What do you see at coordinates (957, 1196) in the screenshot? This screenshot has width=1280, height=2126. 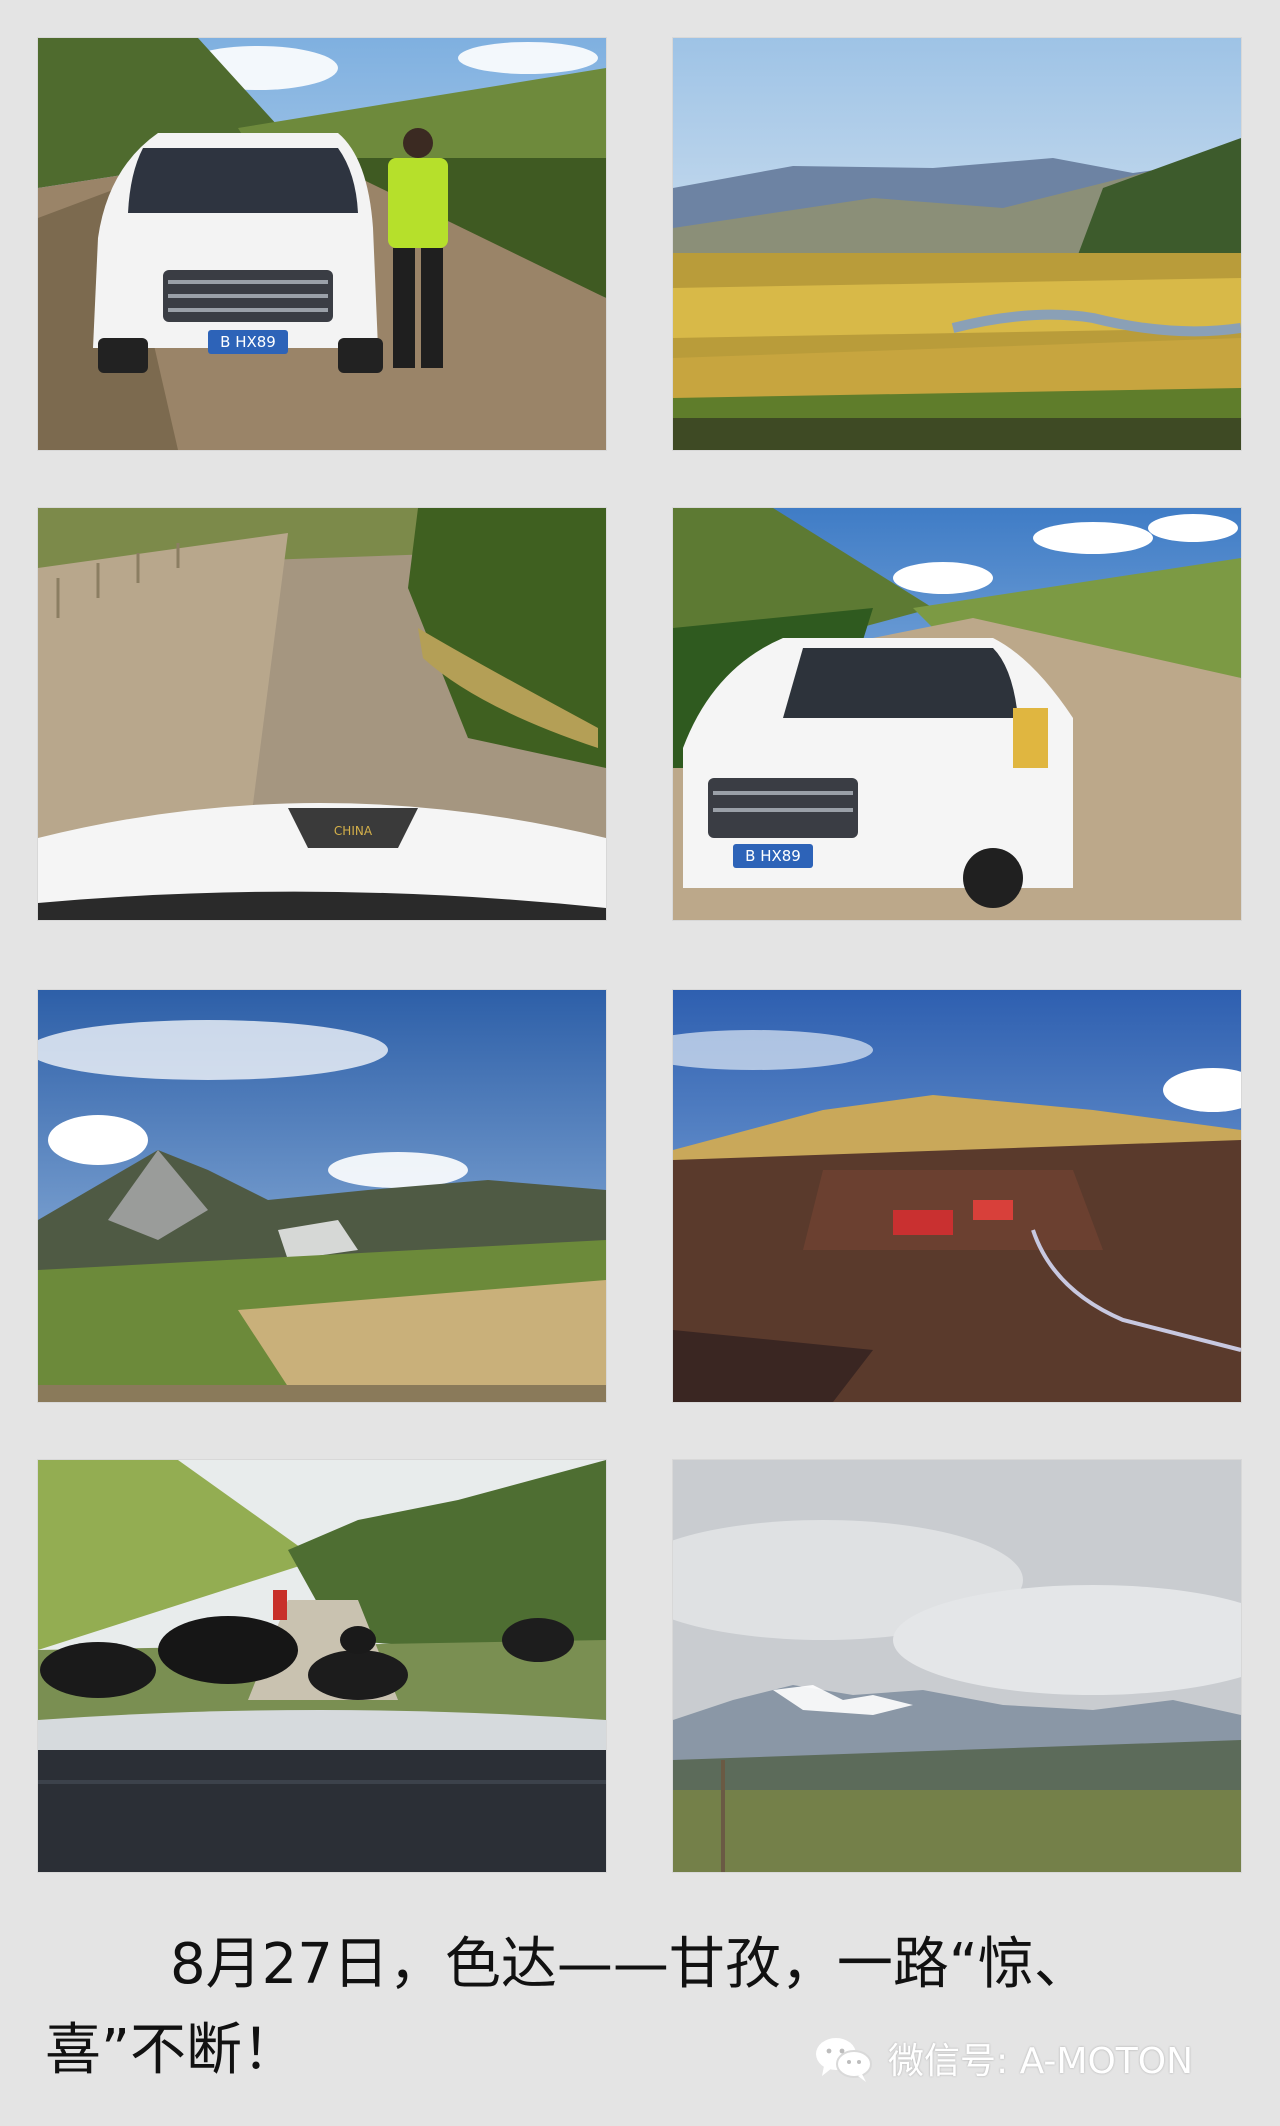 I see `photo-monastery-valley` at bounding box center [957, 1196].